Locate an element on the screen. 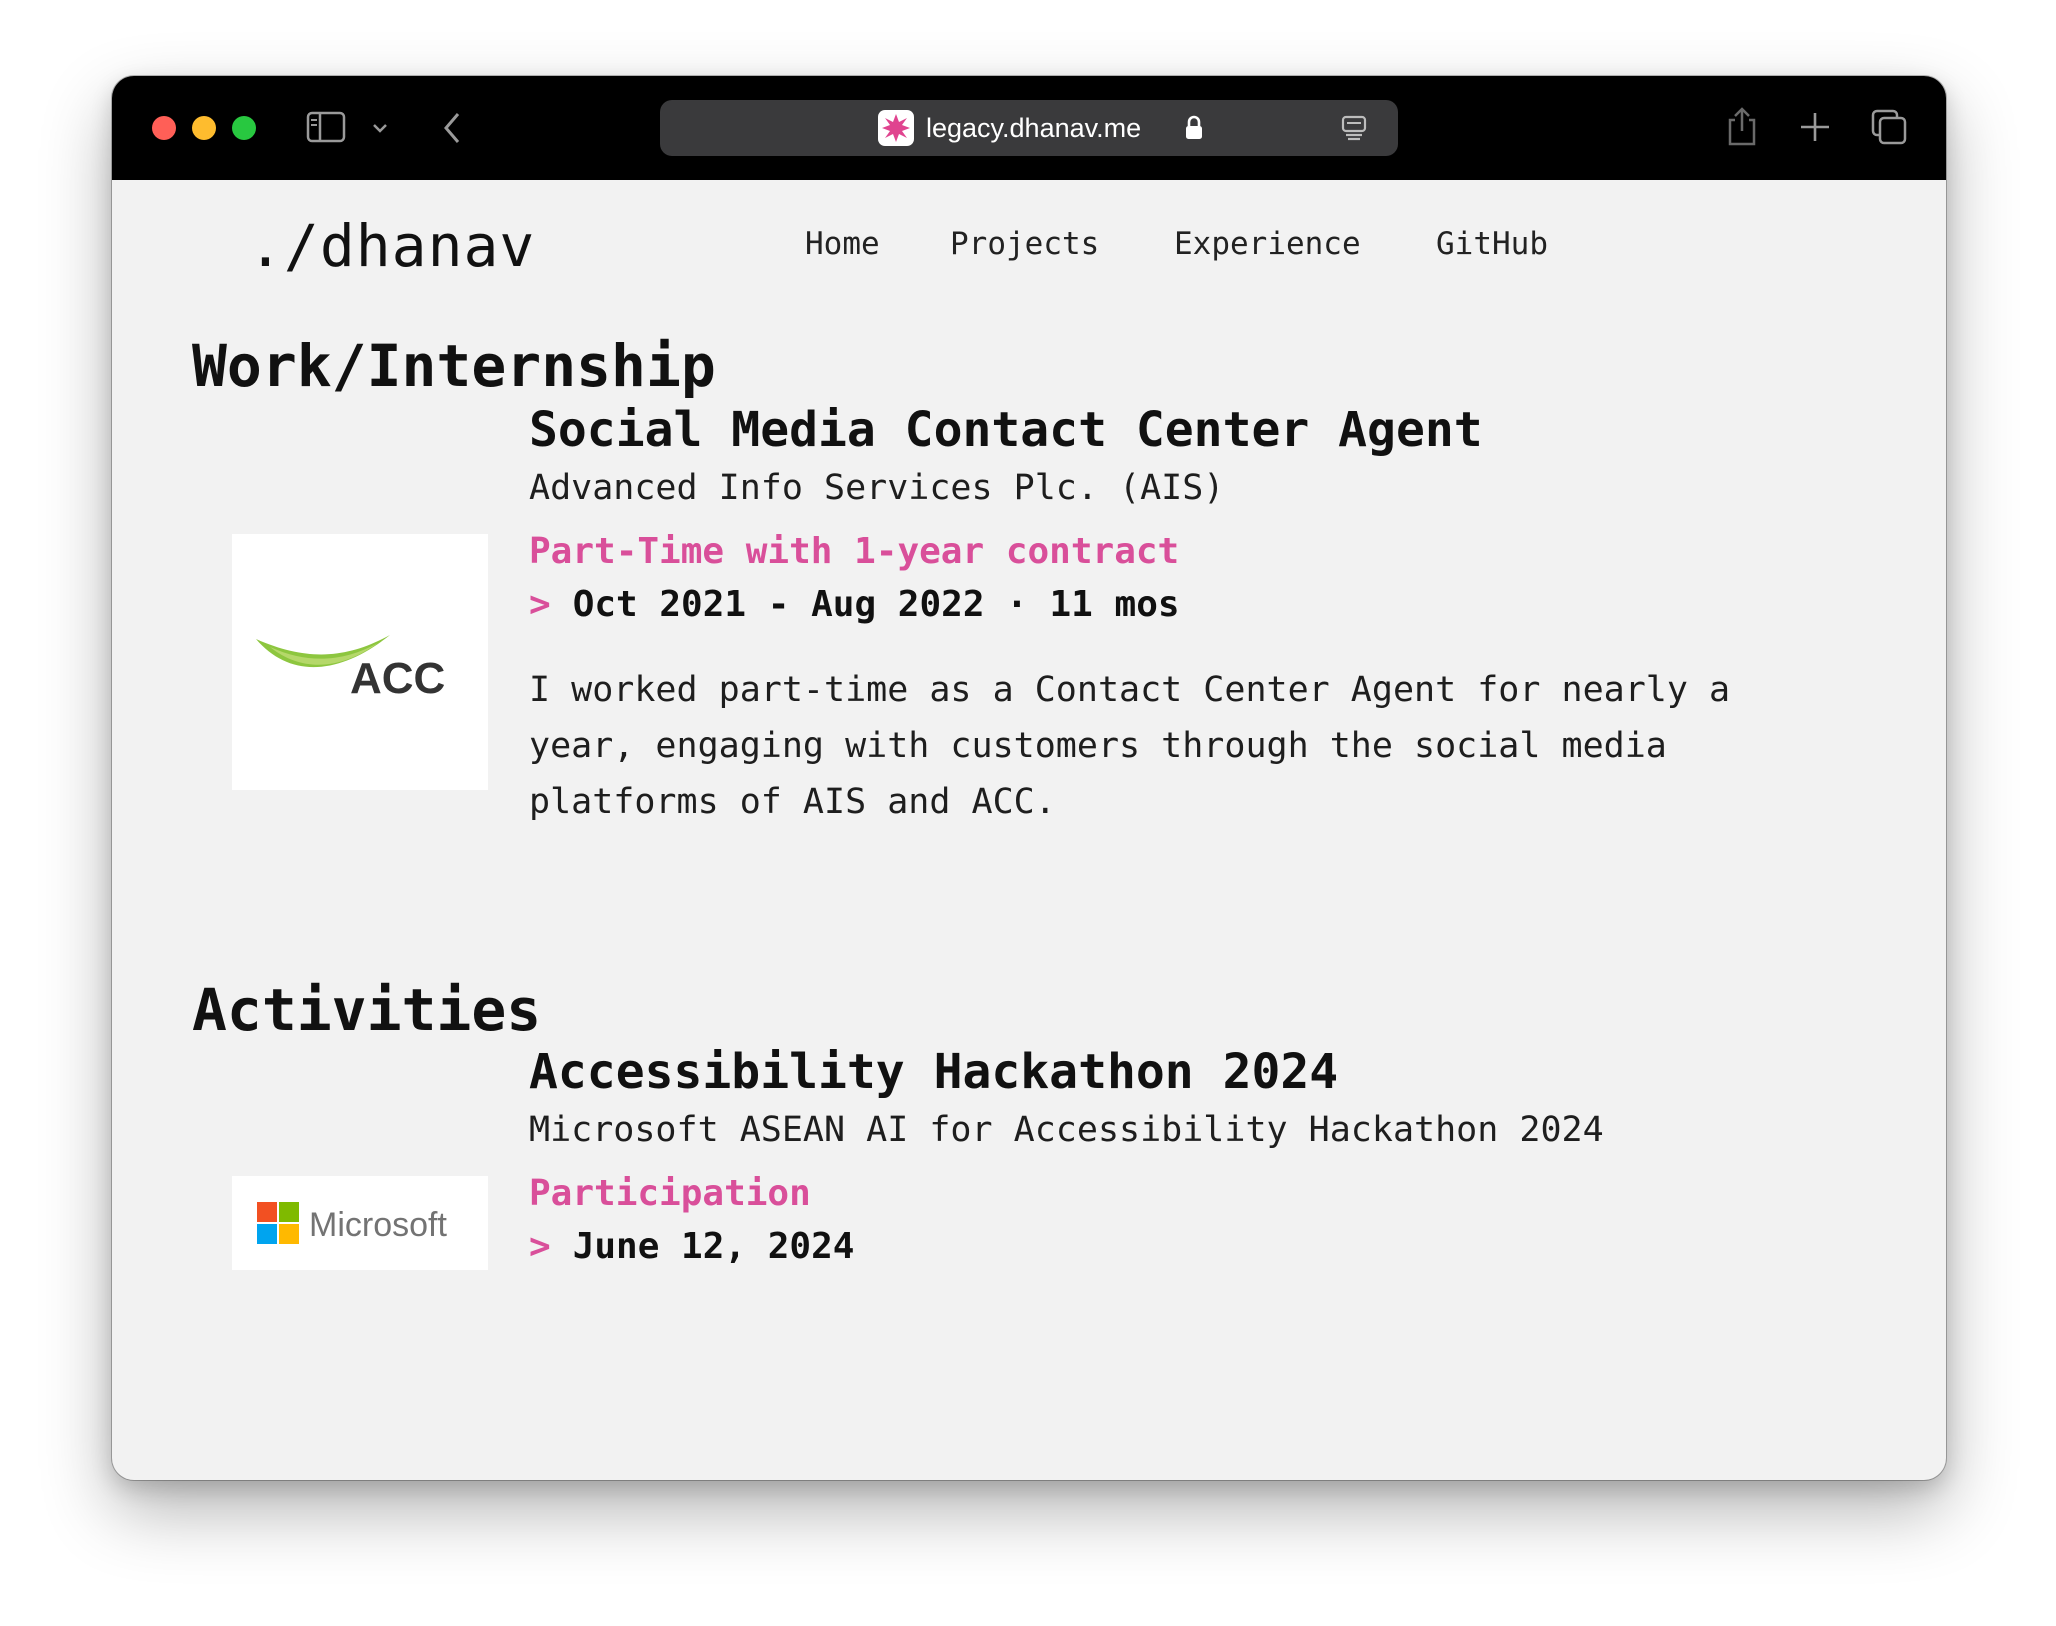 The width and height of the screenshot is (2056, 1626). site-favicon-icon is located at coordinates (896, 128).